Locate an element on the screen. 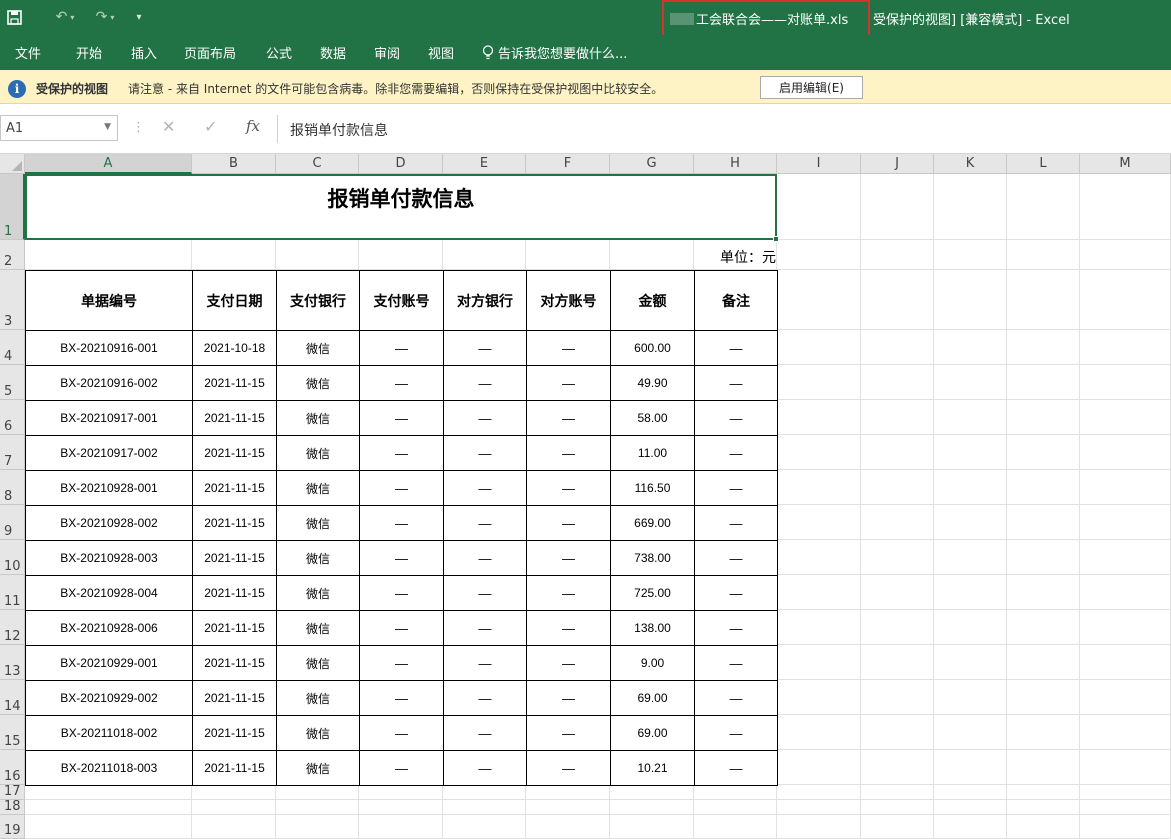  column-heading: 备注 is located at coordinates (736, 300).